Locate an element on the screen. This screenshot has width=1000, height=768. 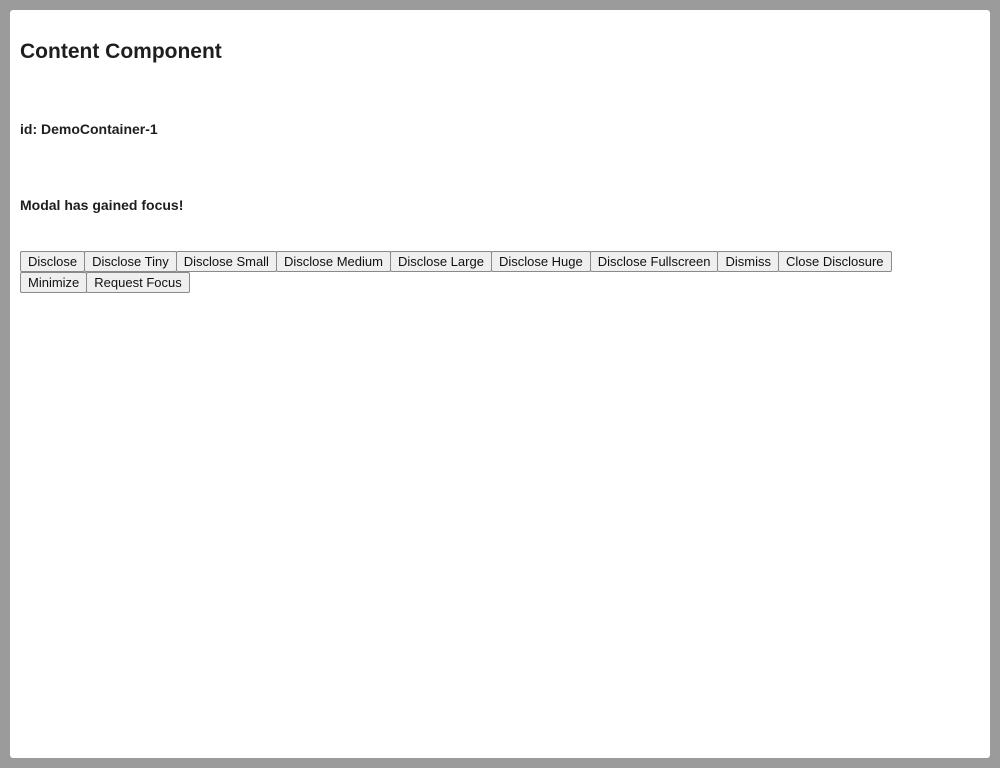
disclose-button: Disclose is located at coordinates (53, 261).